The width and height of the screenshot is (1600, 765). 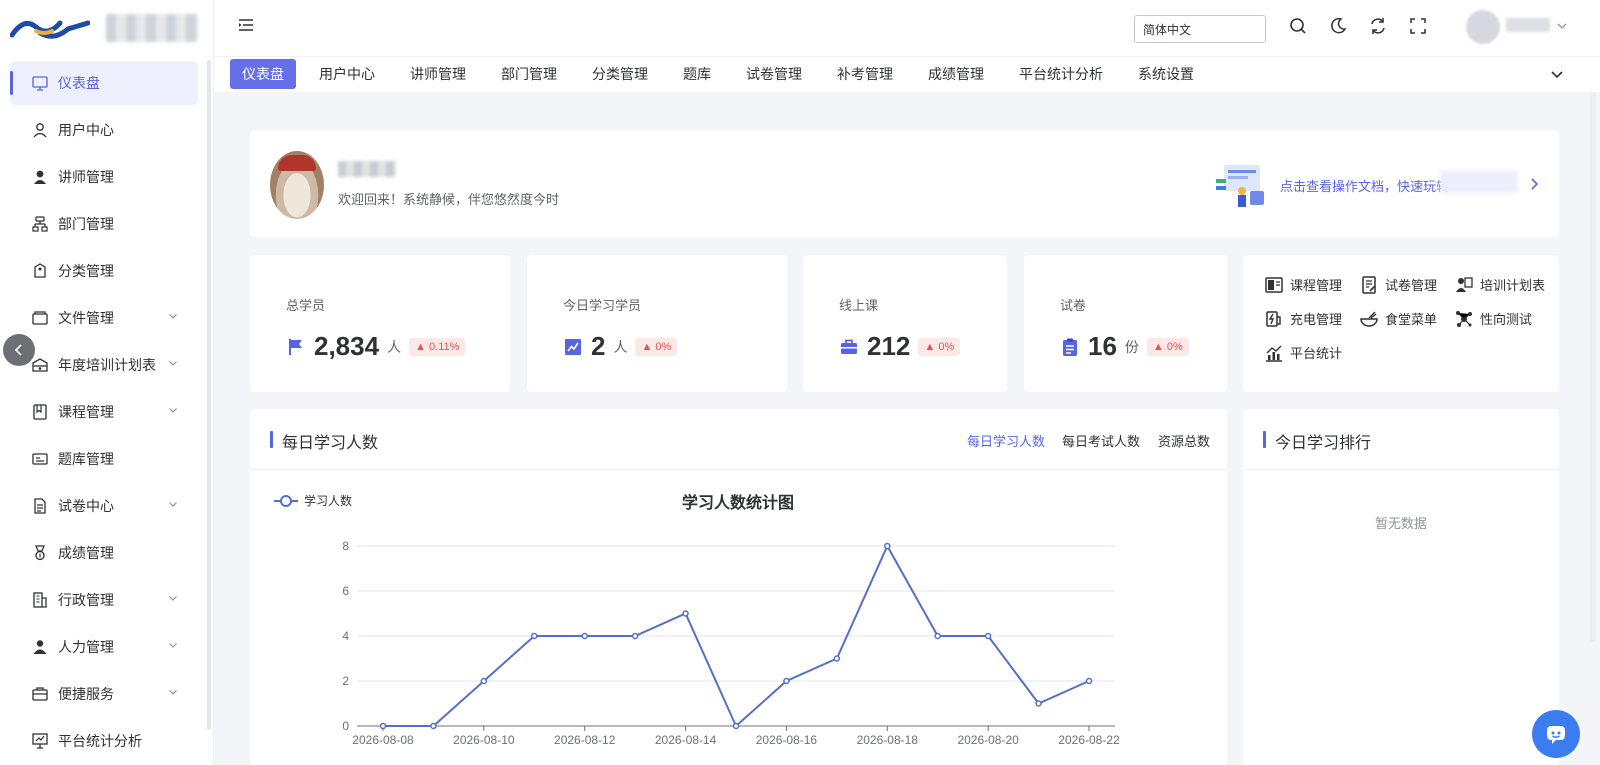 What do you see at coordinates (40, 177) in the screenshot?
I see `user-solid-icon` at bounding box center [40, 177].